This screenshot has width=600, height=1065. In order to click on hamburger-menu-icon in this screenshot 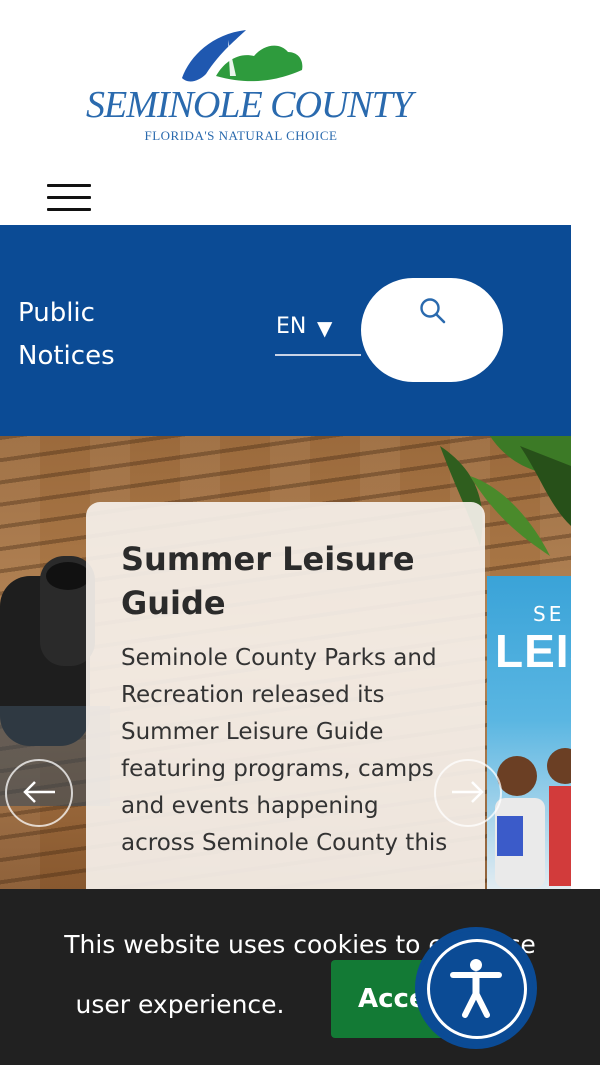, I will do `click(70, 199)`.